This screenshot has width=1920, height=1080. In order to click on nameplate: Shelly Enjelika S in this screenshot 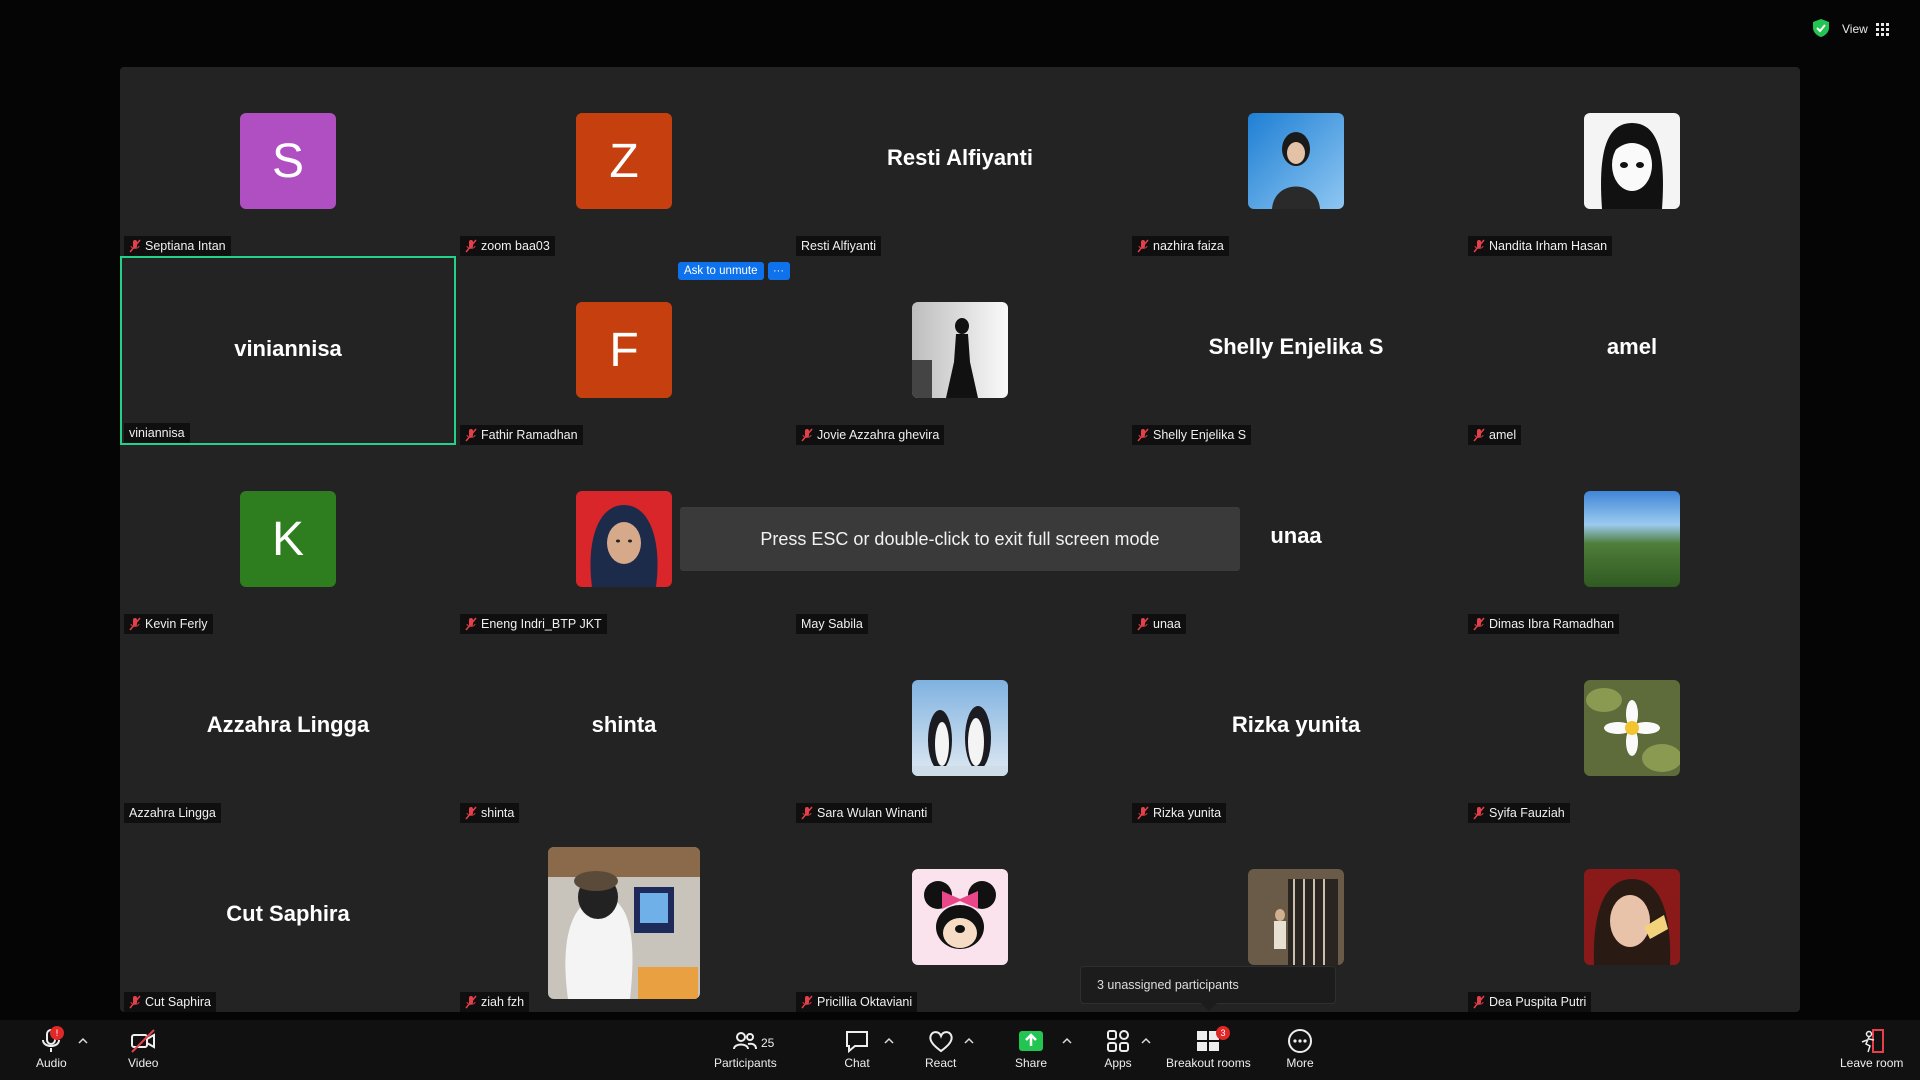, I will do `click(1192, 435)`.